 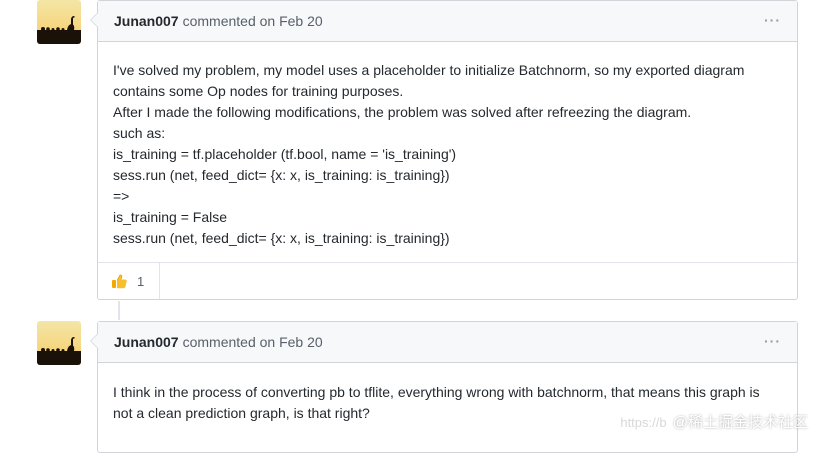 What do you see at coordinates (139, 133) in the screenshot?
I see `comment-line: such as:` at bounding box center [139, 133].